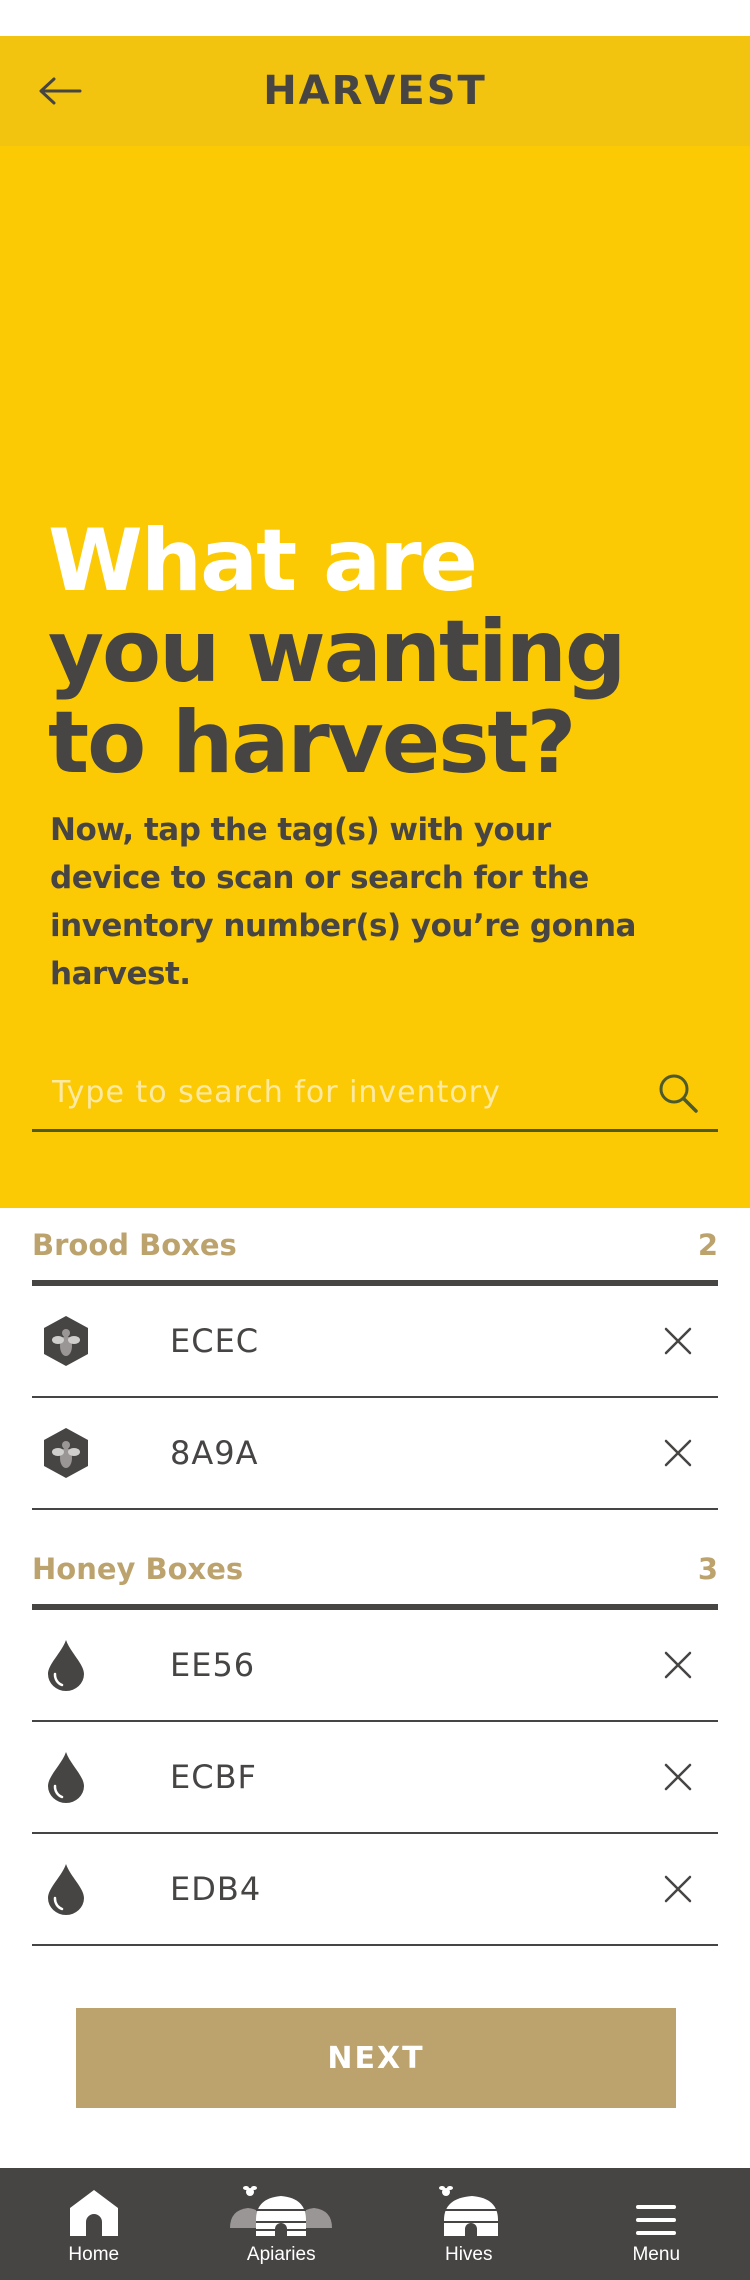 This screenshot has width=750, height=2280. What do you see at coordinates (375, 1342) in the screenshot?
I see `list-item: ECEC` at bounding box center [375, 1342].